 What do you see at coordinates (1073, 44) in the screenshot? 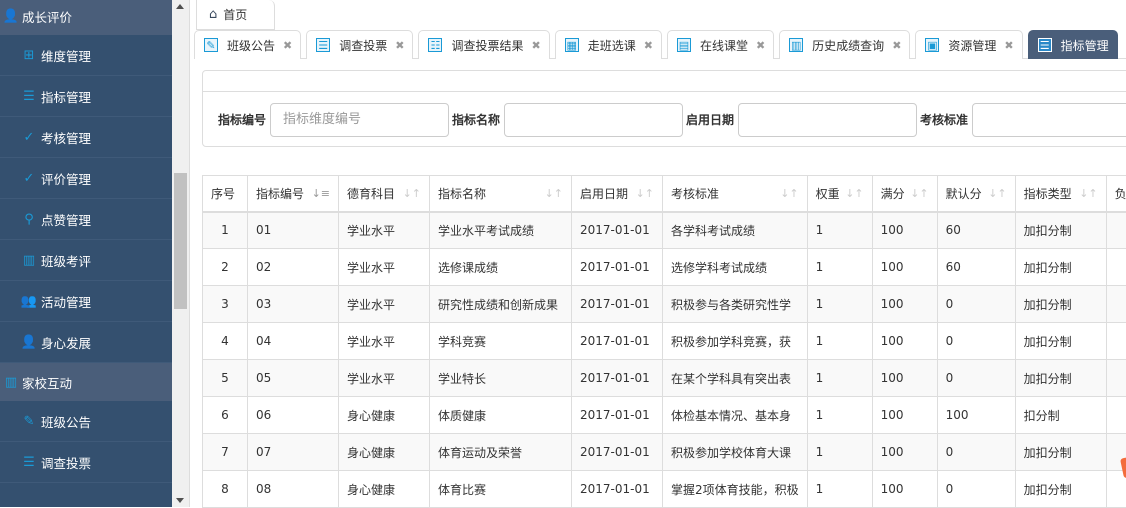
I see `tab-indicator-management: ☰指标管理` at bounding box center [1073, 44].